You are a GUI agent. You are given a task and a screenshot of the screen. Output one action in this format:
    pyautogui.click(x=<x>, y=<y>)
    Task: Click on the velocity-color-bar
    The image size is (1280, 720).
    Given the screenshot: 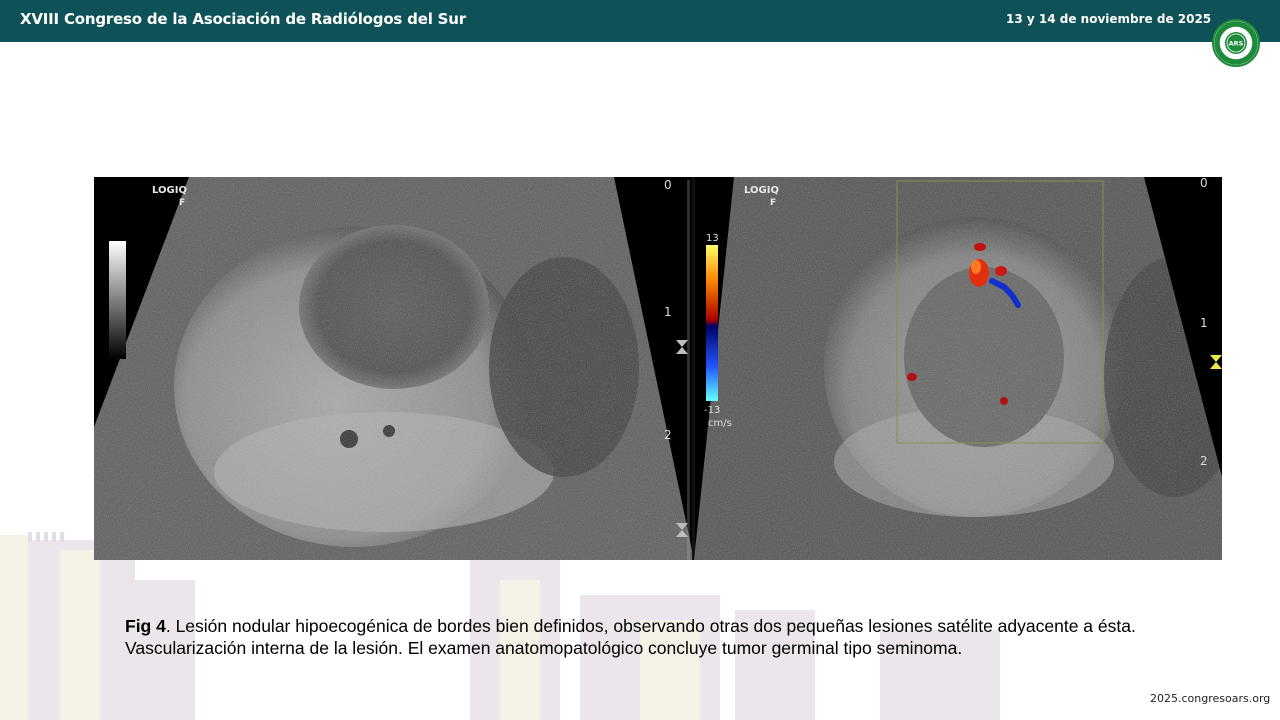 What is the action you would take?
    pyautogui.click(x=712, y=323)
    